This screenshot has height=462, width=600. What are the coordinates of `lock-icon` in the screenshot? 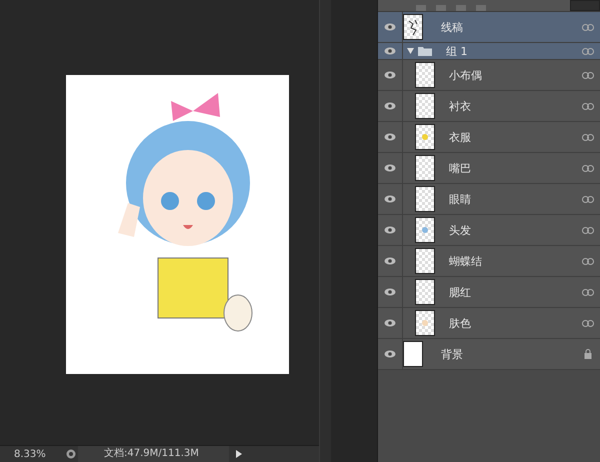 It's located at (588, 354).